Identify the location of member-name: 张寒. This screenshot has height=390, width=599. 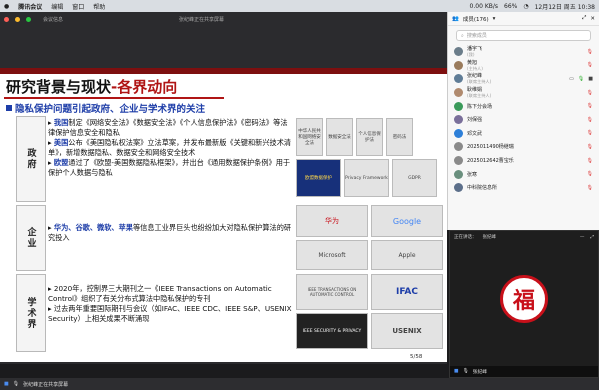
(472, 174).